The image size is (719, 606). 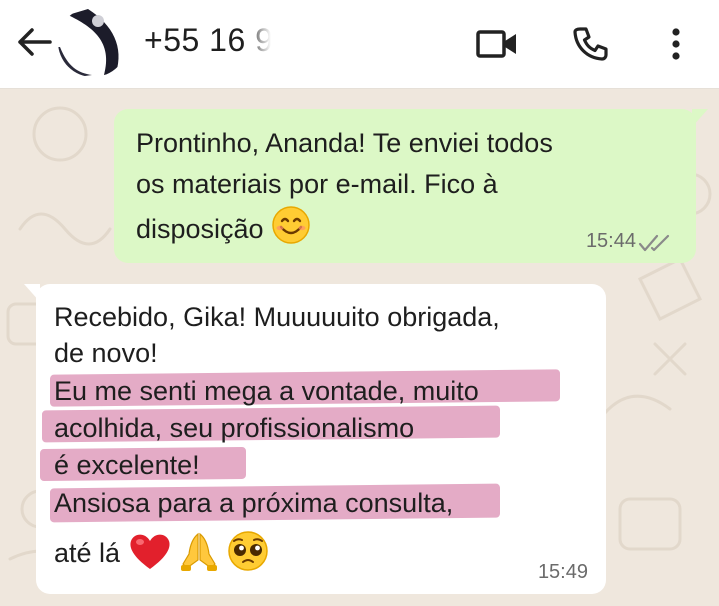 I want to click on message-line: de novo!, so click(x=106, y=353).